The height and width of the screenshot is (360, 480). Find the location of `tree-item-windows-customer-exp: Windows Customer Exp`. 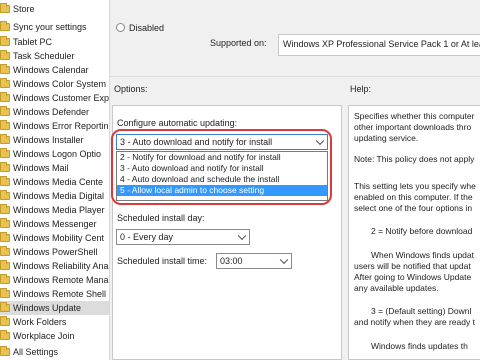

tree-item-windows-customer-exp: Windows Customer Exp is located at coordinates (54, 98).